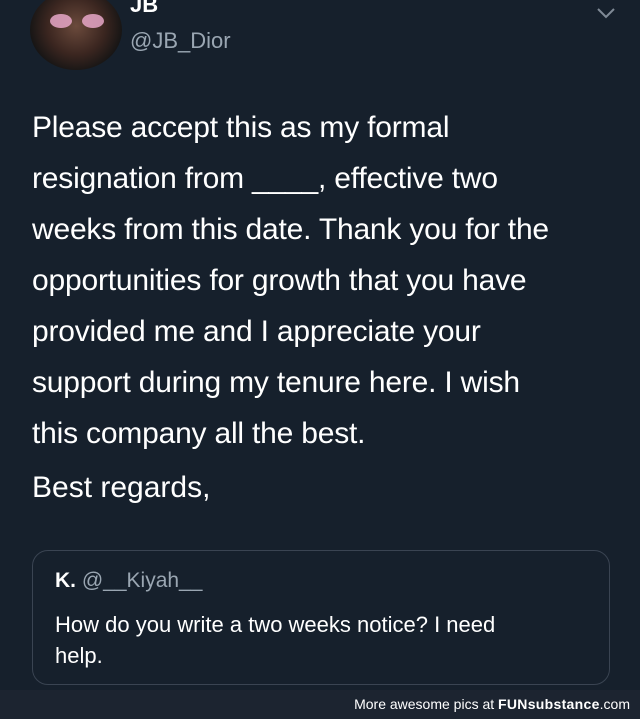  I want to click on user-handle: @JB_Dior, so click(180, 41).